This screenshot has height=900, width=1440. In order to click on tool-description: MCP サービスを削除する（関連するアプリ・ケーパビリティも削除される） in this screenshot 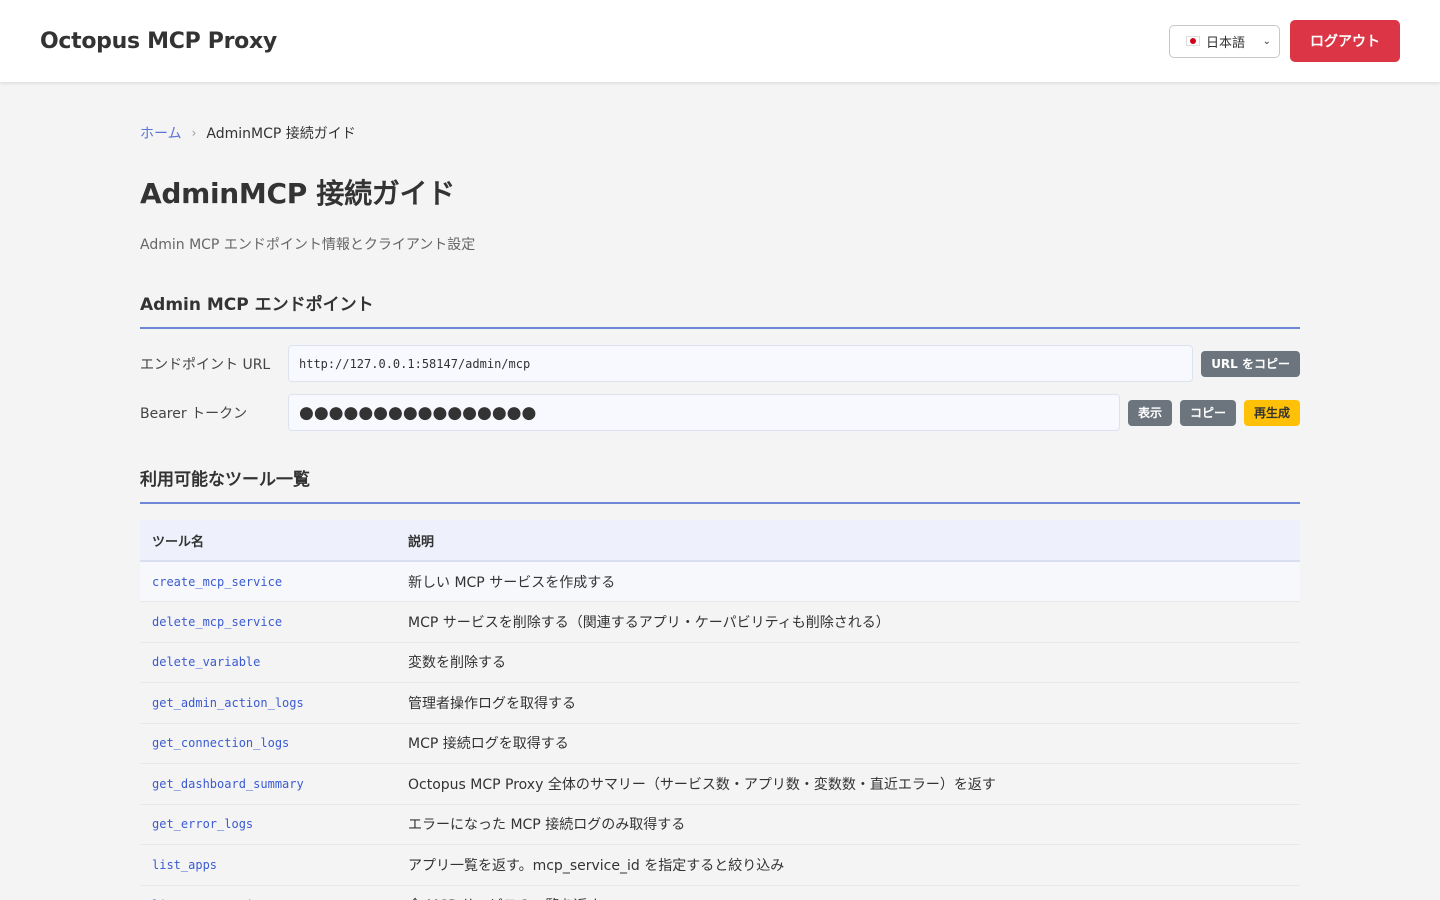, I will do `click(848, 622)`.